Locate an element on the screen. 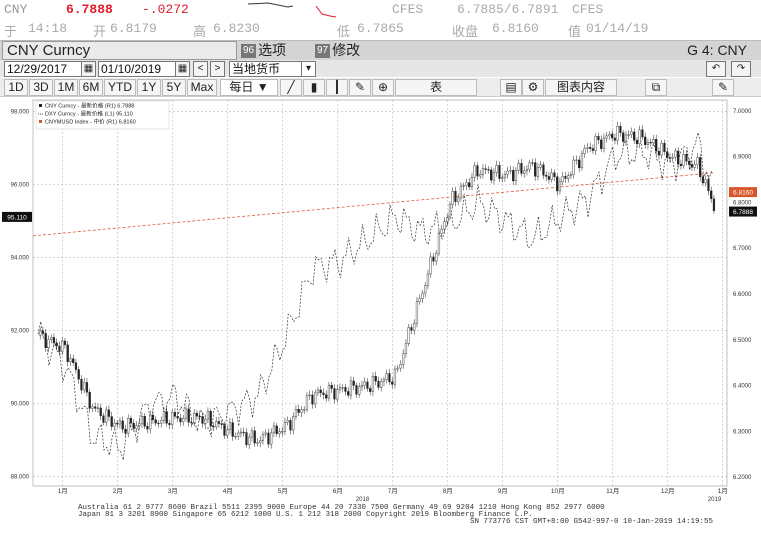 The height and width of the screenshot is (547, 761). frequency-select: 每日 ▼ is located at coordinates (249, 87).